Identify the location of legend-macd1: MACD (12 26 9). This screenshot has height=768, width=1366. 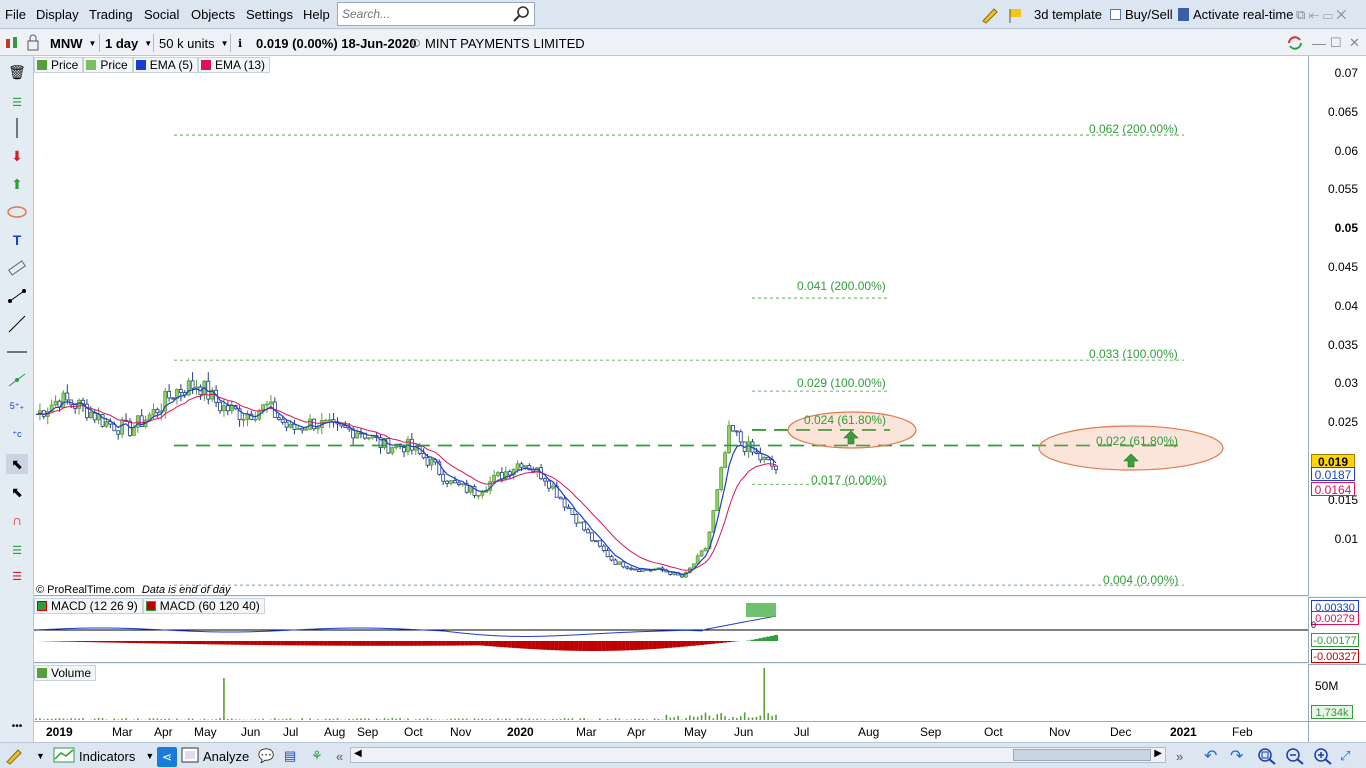
(88, 606).